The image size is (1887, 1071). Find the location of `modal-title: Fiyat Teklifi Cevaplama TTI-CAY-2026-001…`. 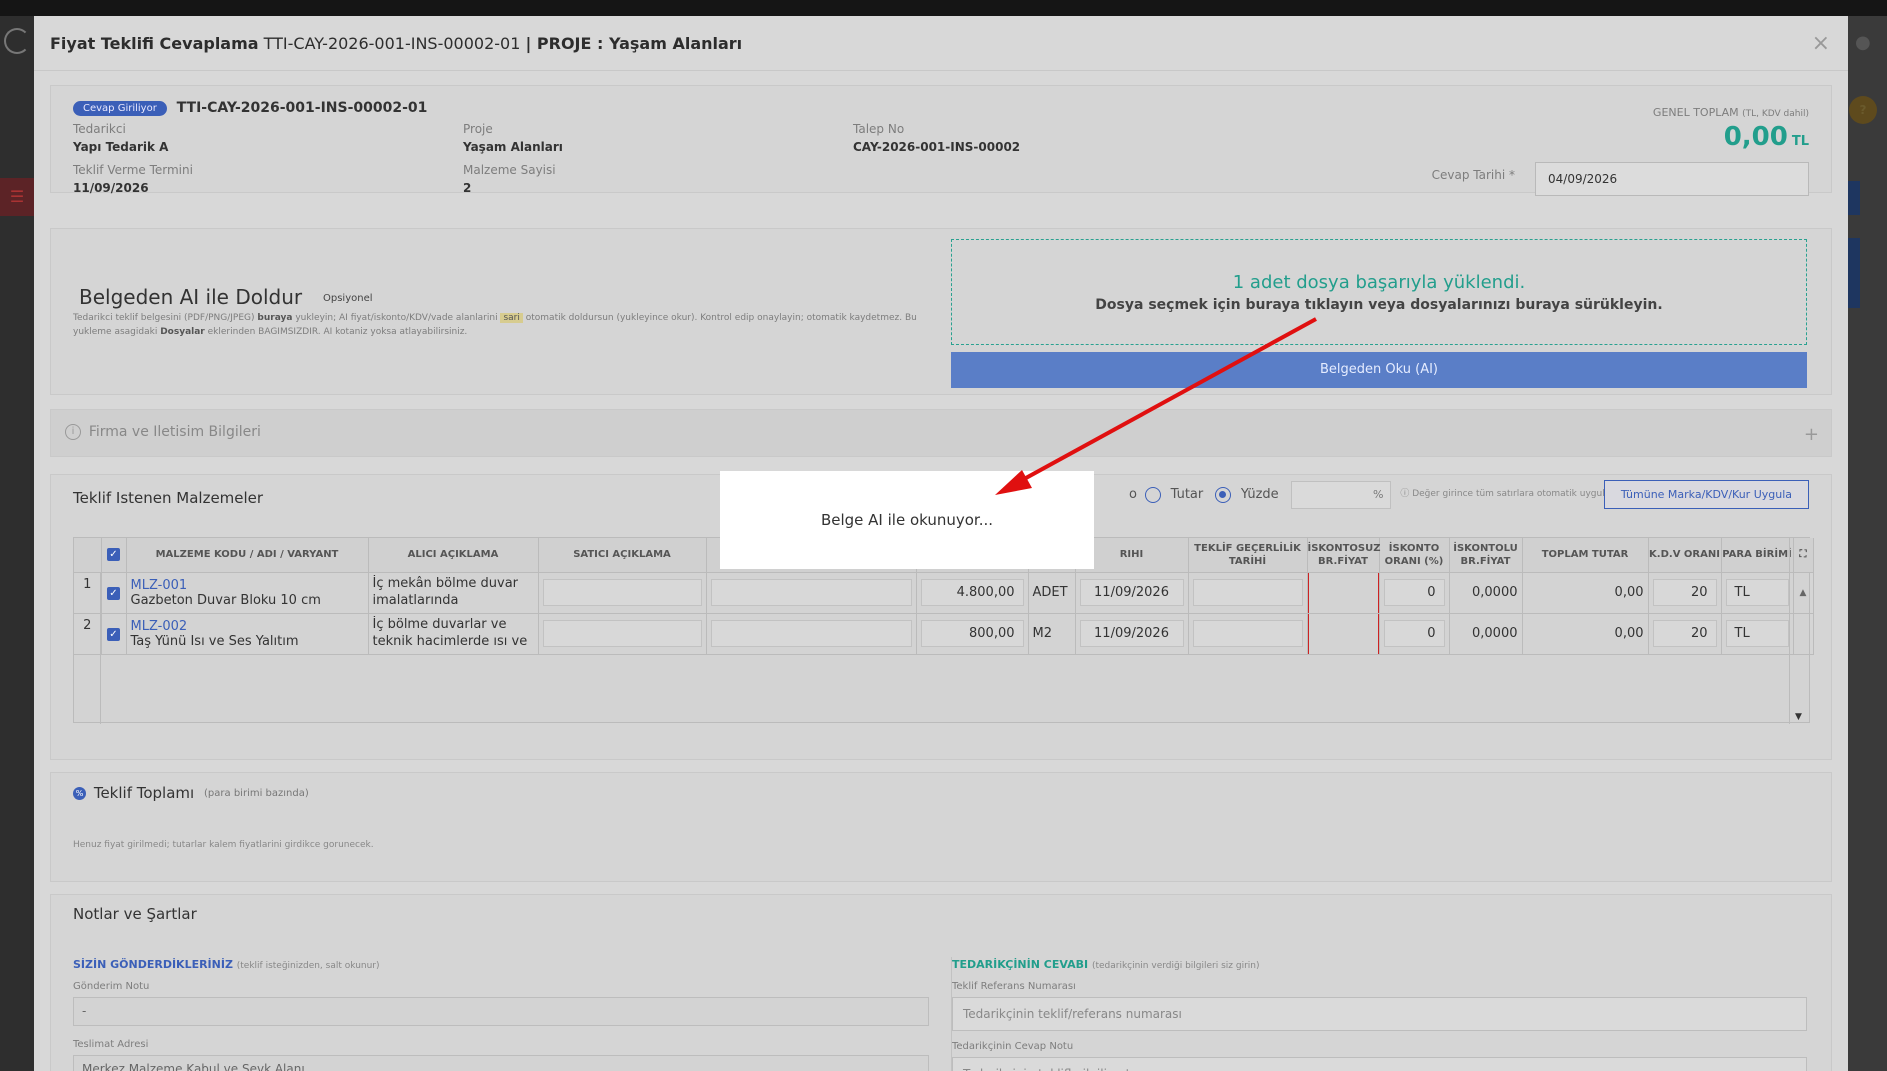

modal-title: Fiyat Teklifi Cevaplama TTI-CAY-2026-001… is located at coordinates (396, 43).